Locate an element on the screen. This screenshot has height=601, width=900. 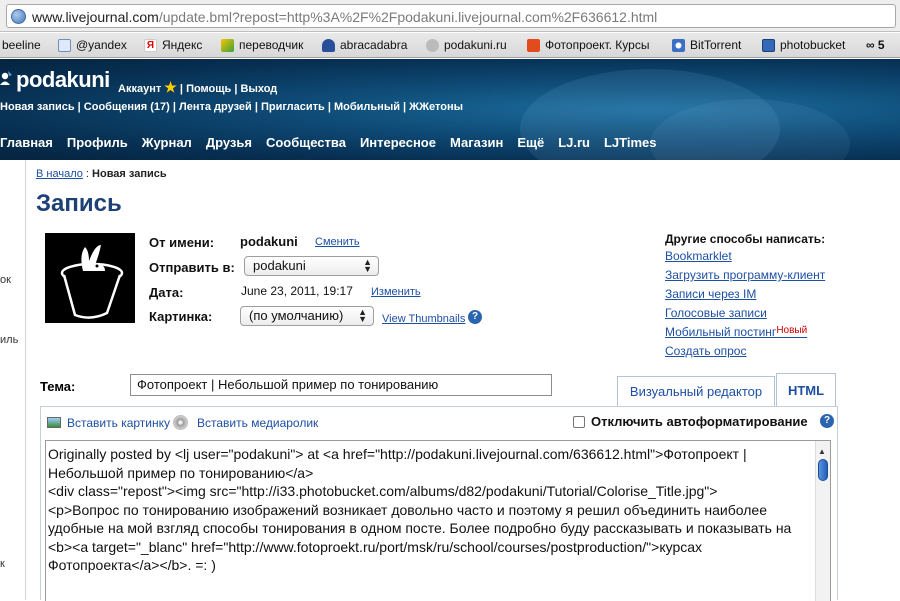
view-thumbnails-link: View Thumbnails is located at coordinates (423, 319).